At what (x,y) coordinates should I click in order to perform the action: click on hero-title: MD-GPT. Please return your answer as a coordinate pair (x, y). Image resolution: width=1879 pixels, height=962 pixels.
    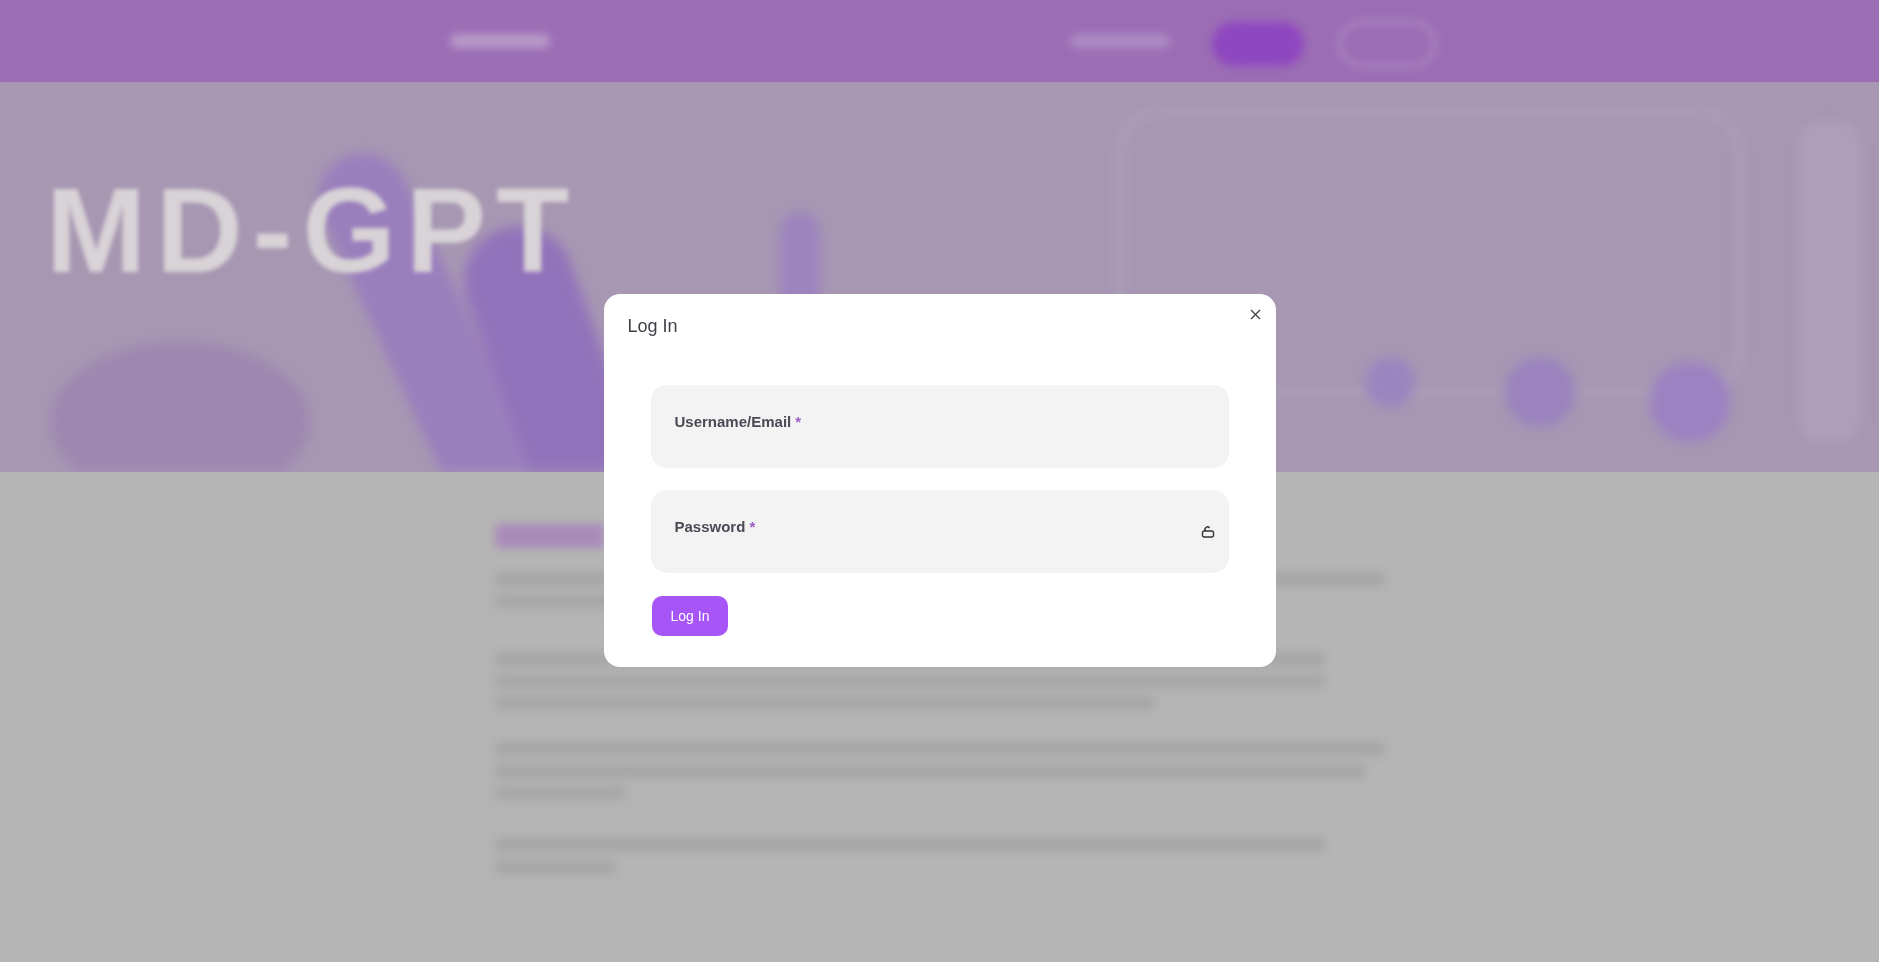
    Looking at the image, I should click on (313, 230).